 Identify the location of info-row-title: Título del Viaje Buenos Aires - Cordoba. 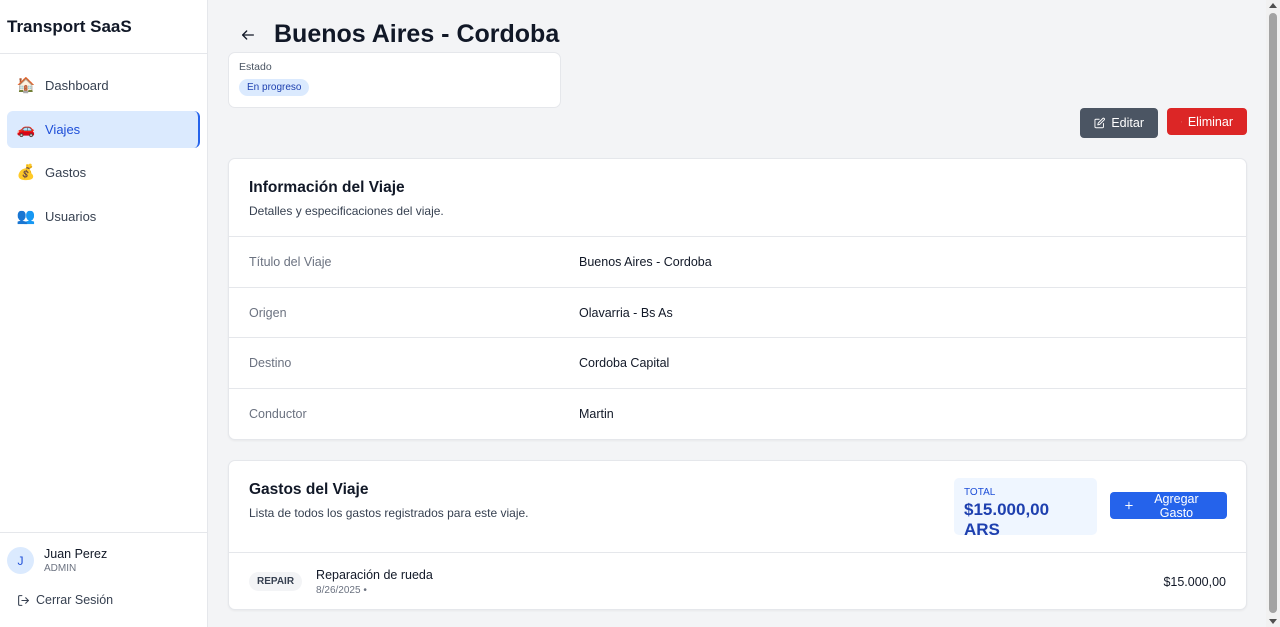
(737, 262).